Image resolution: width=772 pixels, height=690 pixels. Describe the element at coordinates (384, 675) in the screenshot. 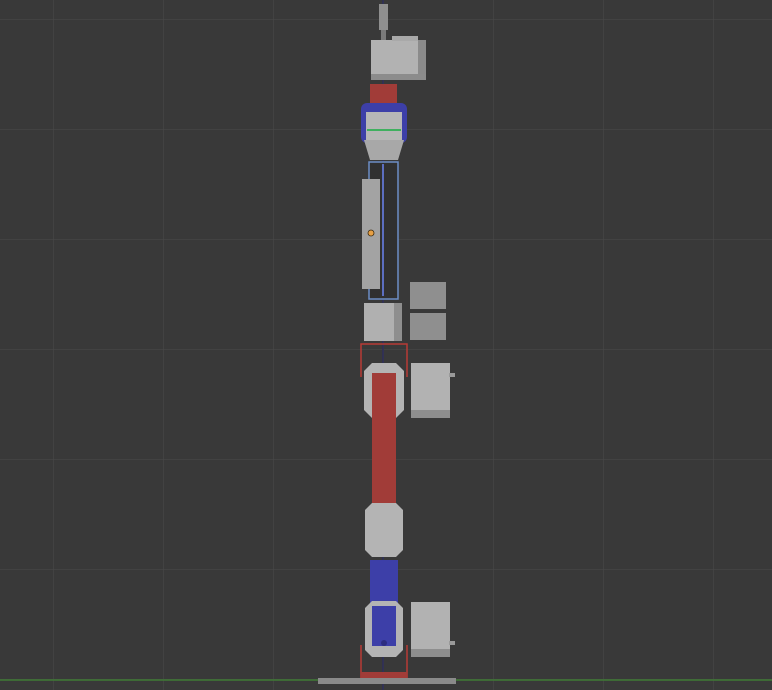

I see `base-flange-red` at that location.